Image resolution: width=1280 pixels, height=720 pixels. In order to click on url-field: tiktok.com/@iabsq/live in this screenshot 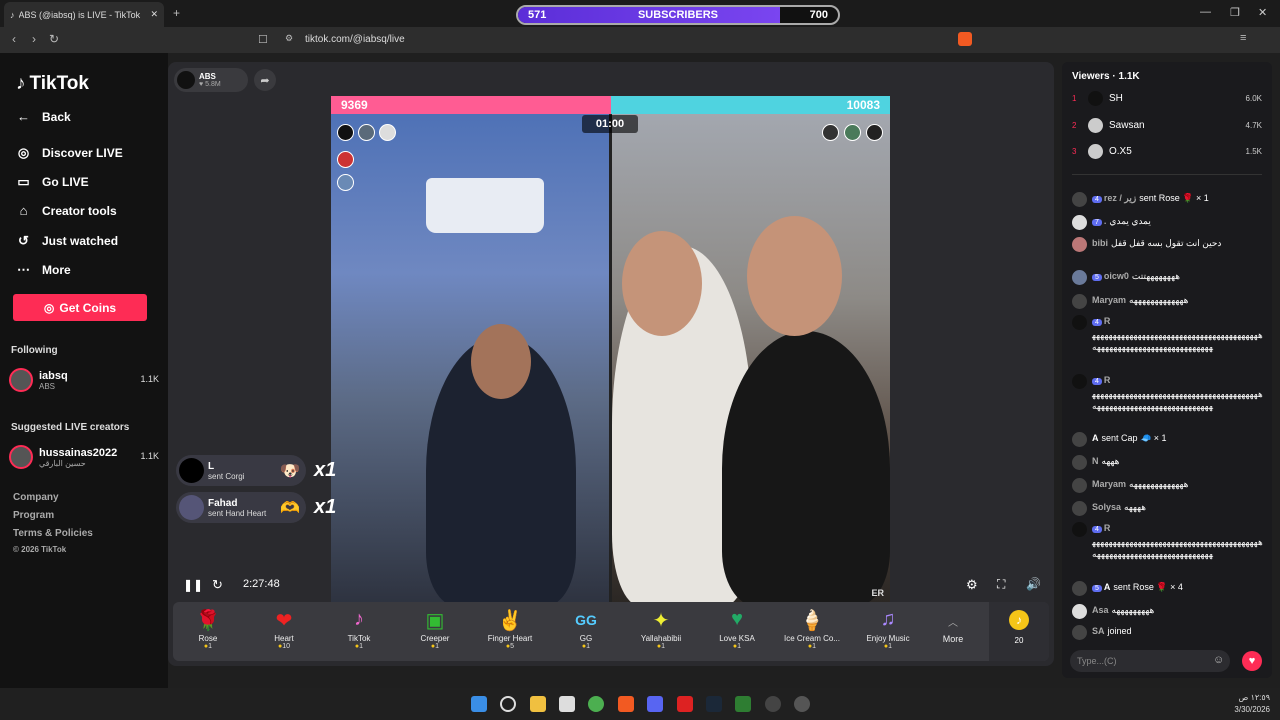, I will do `click(355, 39)`.